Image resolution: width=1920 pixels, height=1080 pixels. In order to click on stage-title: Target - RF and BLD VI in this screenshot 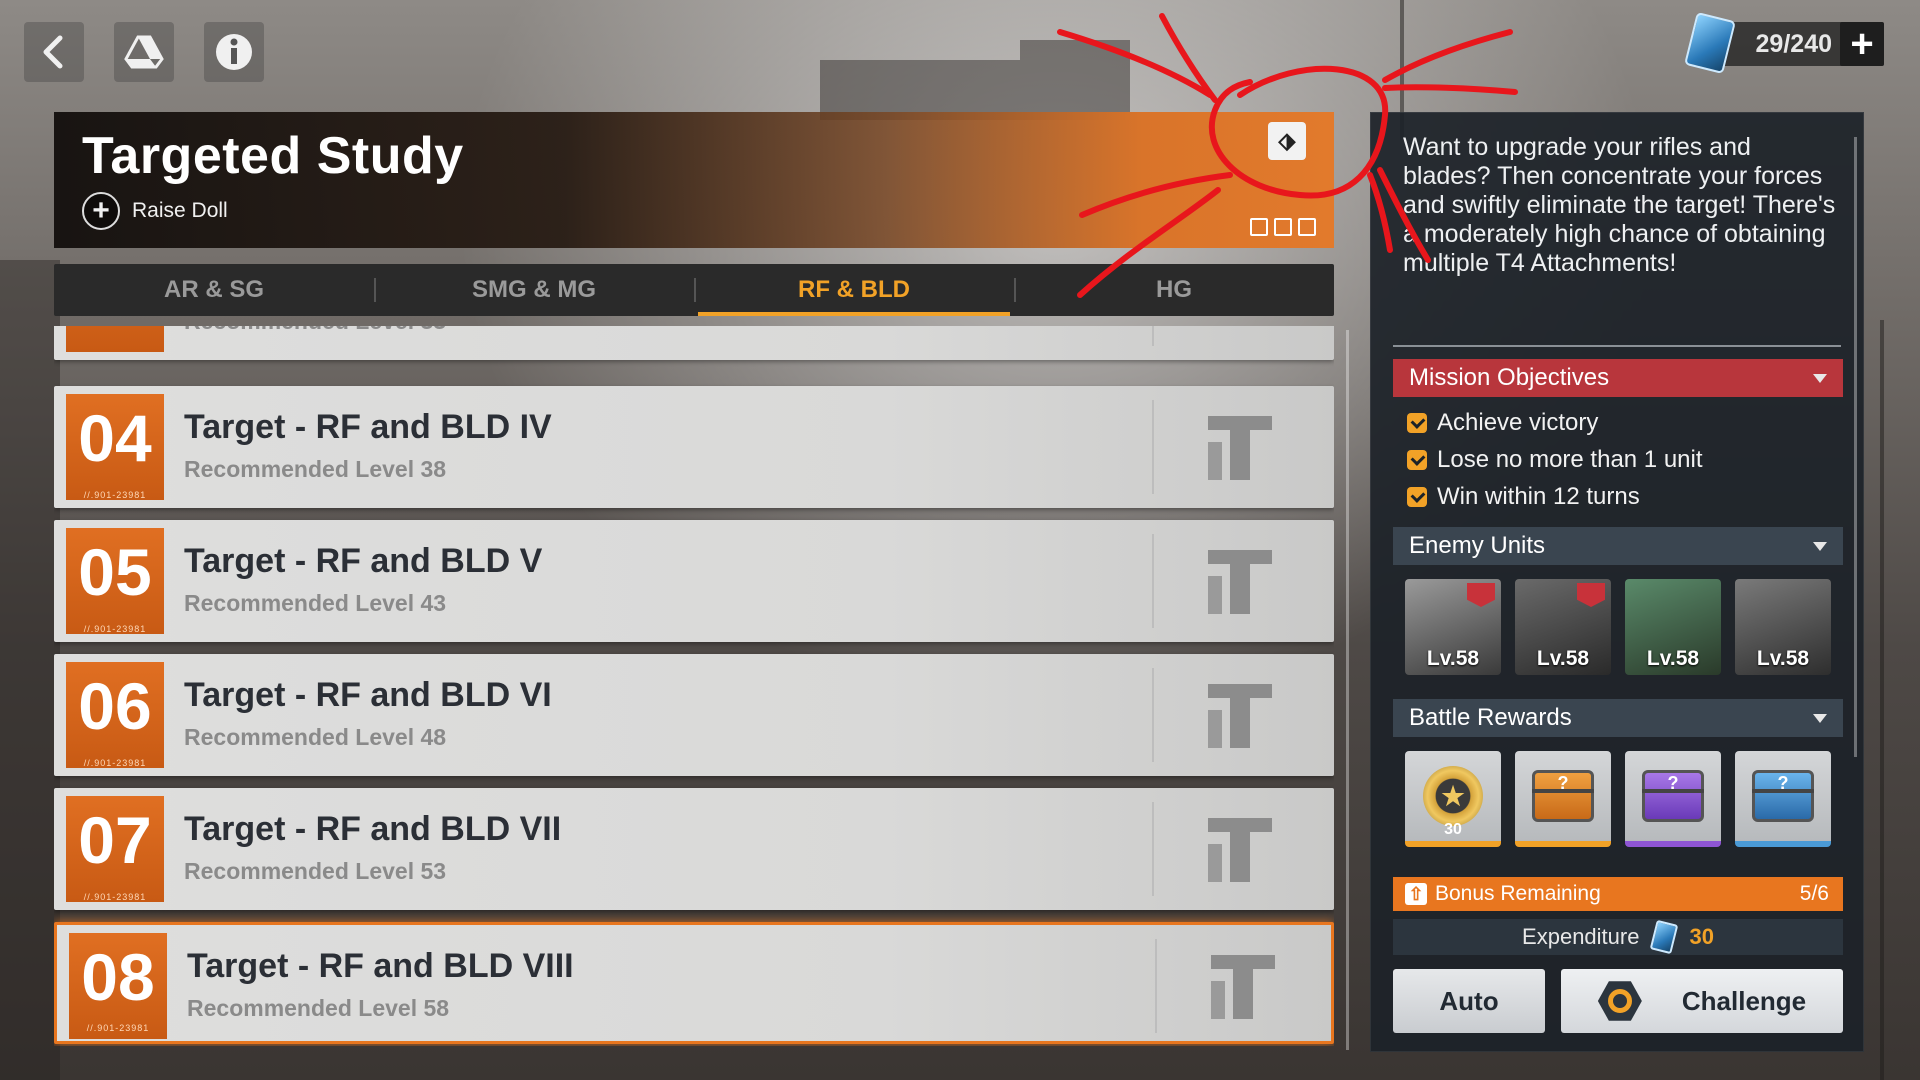, I will do `click(368, 695)`.